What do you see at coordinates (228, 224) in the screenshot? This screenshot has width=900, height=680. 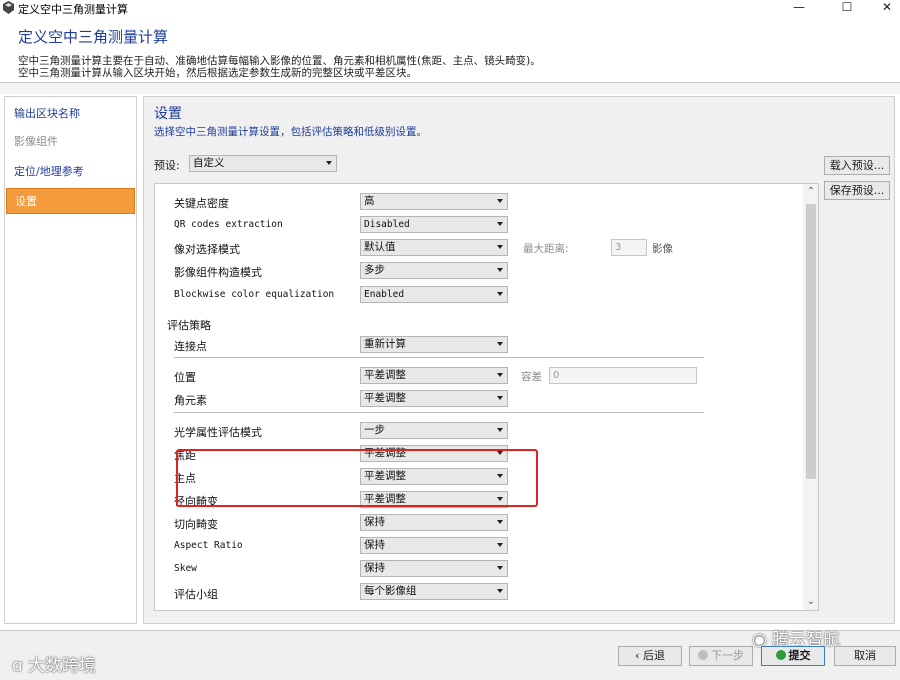 I see `qr-codes-label: QR codes extraction` at bounding box center [228, 224].